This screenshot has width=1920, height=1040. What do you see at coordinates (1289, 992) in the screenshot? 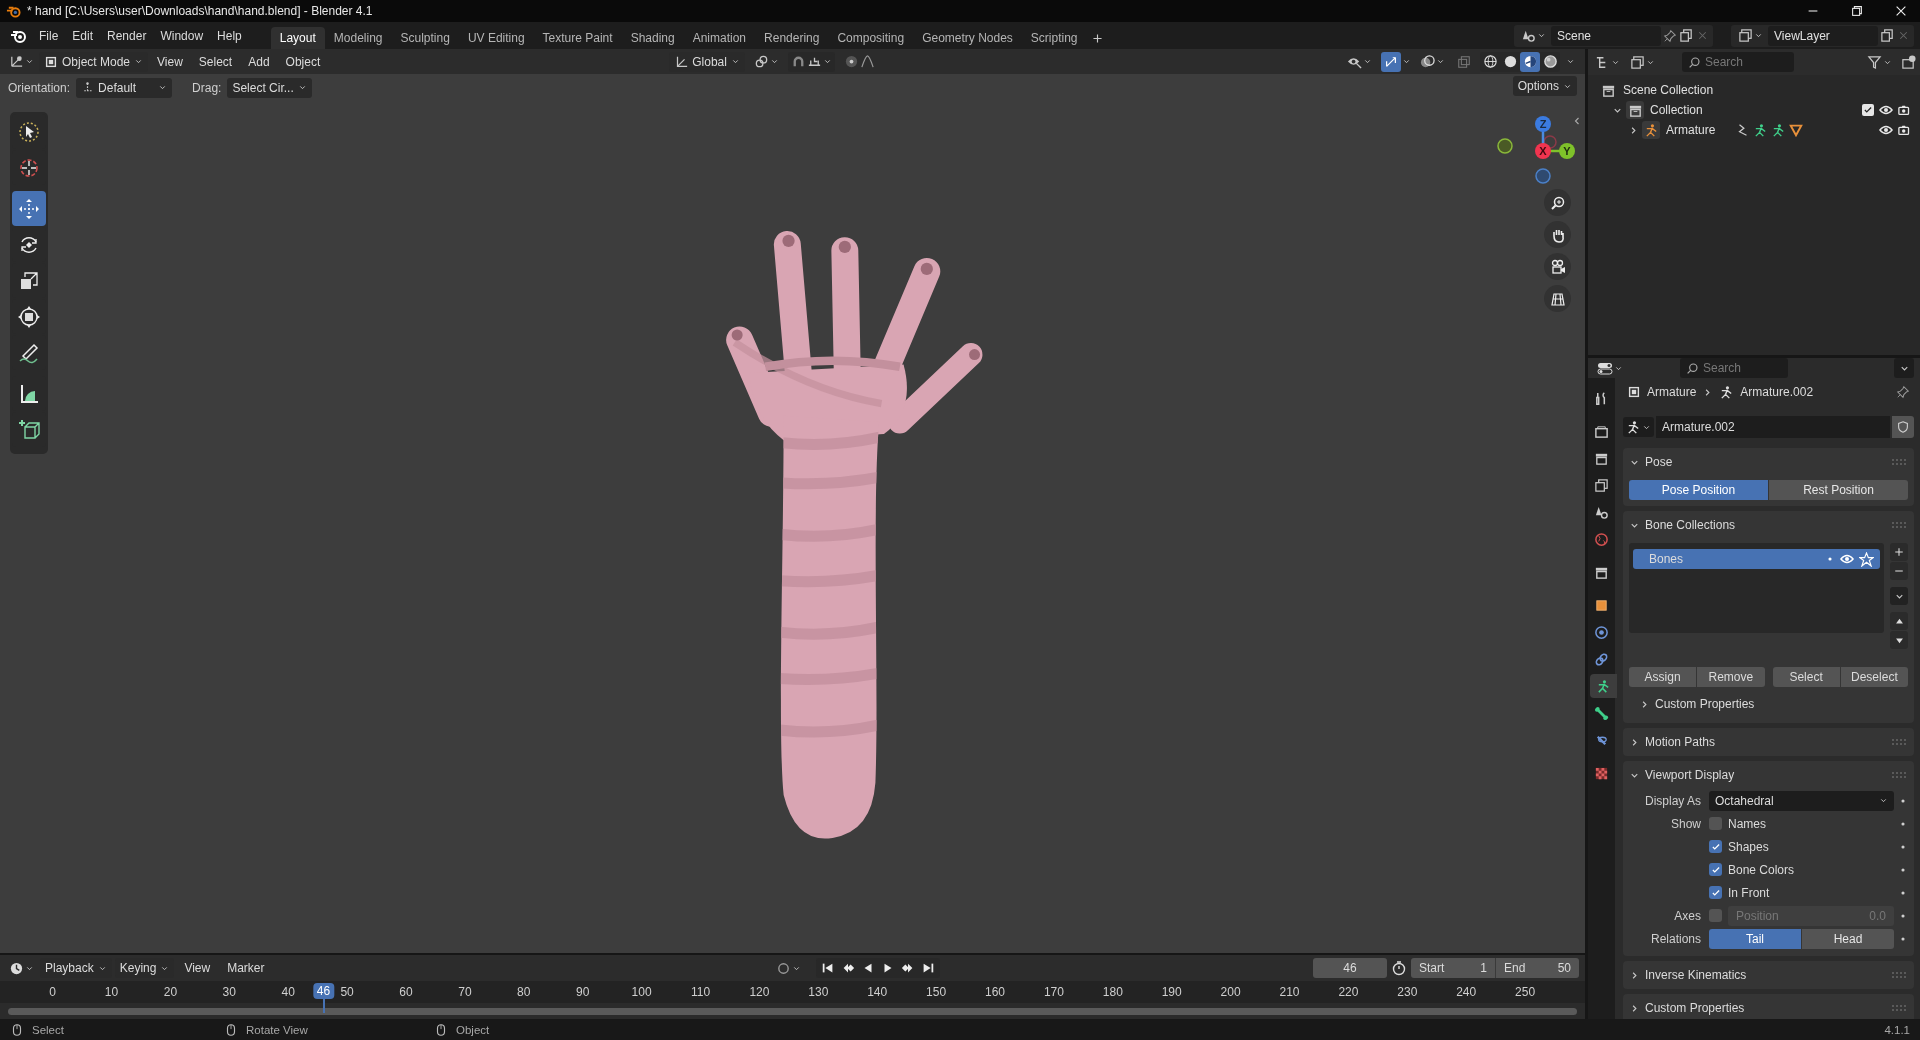
I see `frame-number: 210` at bounding box center [1289, 992].